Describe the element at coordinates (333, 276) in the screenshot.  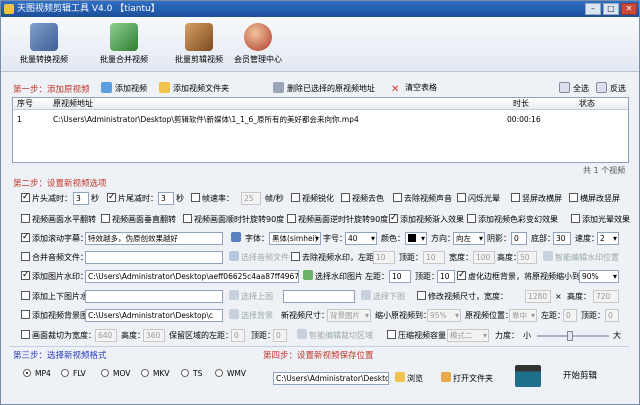
I see `choose-watermark-button: 选择水印图片` at that location.